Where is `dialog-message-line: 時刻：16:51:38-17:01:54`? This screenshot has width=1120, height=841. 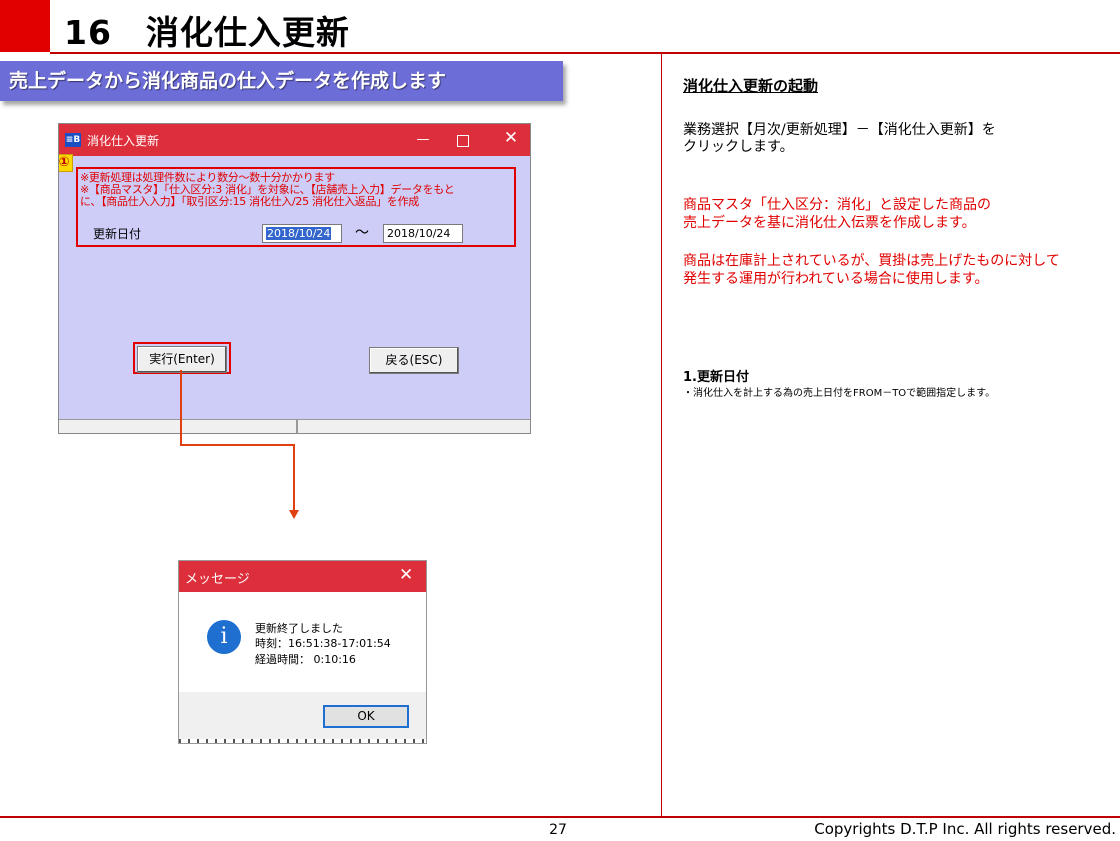 dialog-message-line: 時刻：16:51:38-17:01:54 is located at coordinates (323, 643).